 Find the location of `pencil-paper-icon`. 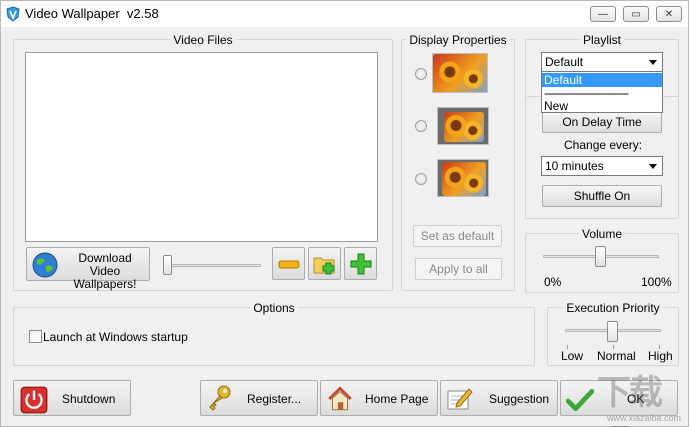

pencil-paper-icon is located at coordinates (460, 399).